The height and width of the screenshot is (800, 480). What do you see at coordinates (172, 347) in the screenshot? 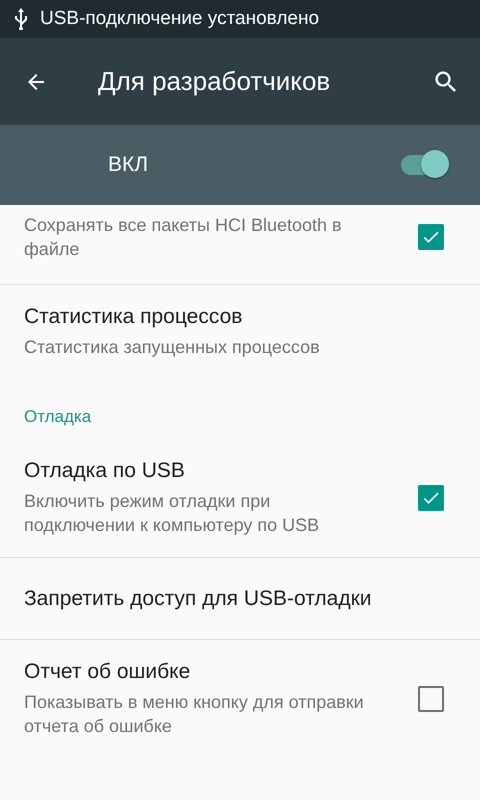
I see `setting-summary: Статистика запущенных процессов` at bounding box center [172, 347].